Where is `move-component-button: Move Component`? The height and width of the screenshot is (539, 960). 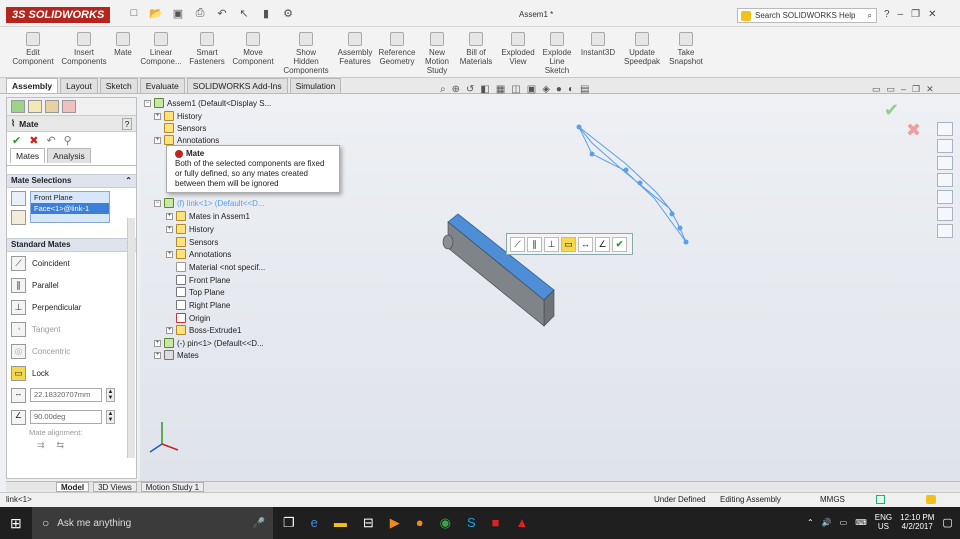 move-component-button: Move Component is located at coordinates (253, 49).